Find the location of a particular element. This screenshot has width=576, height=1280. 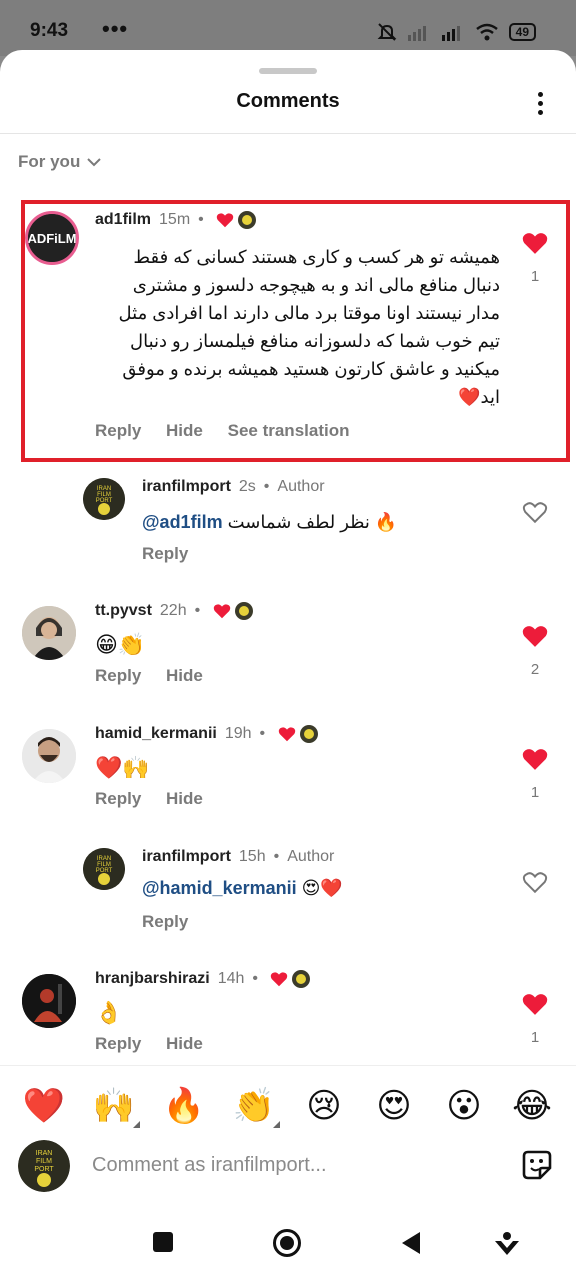

comment-username: hamid_kermanii 19h • is located at coordinates (206, 734).